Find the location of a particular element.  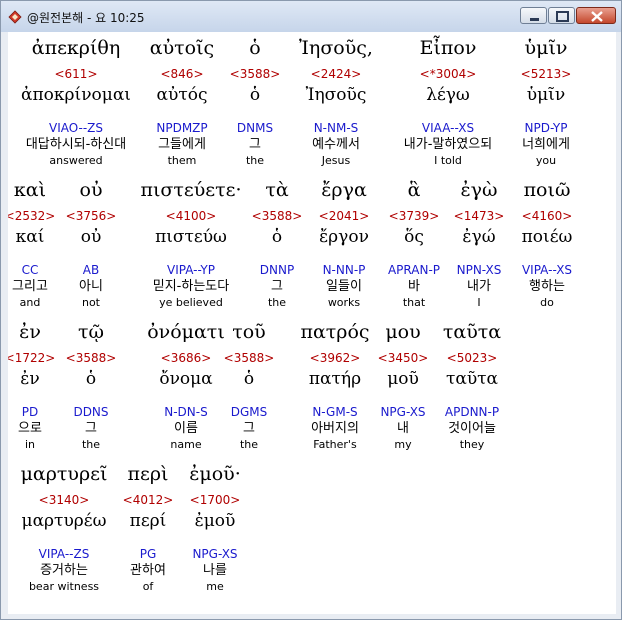

greek-word: ποιῶ is located at coordinates (547, 190).